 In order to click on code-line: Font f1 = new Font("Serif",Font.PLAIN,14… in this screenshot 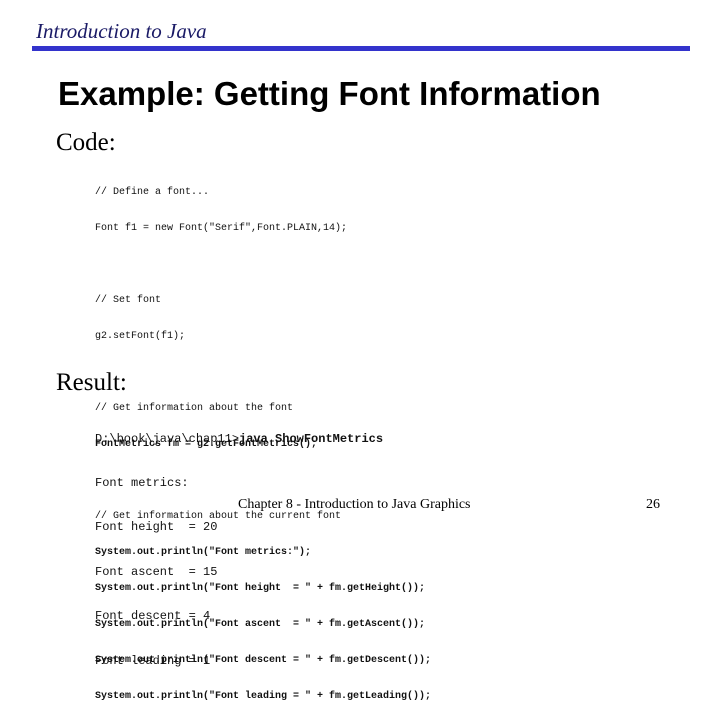, I will do `click(221, 228)`.